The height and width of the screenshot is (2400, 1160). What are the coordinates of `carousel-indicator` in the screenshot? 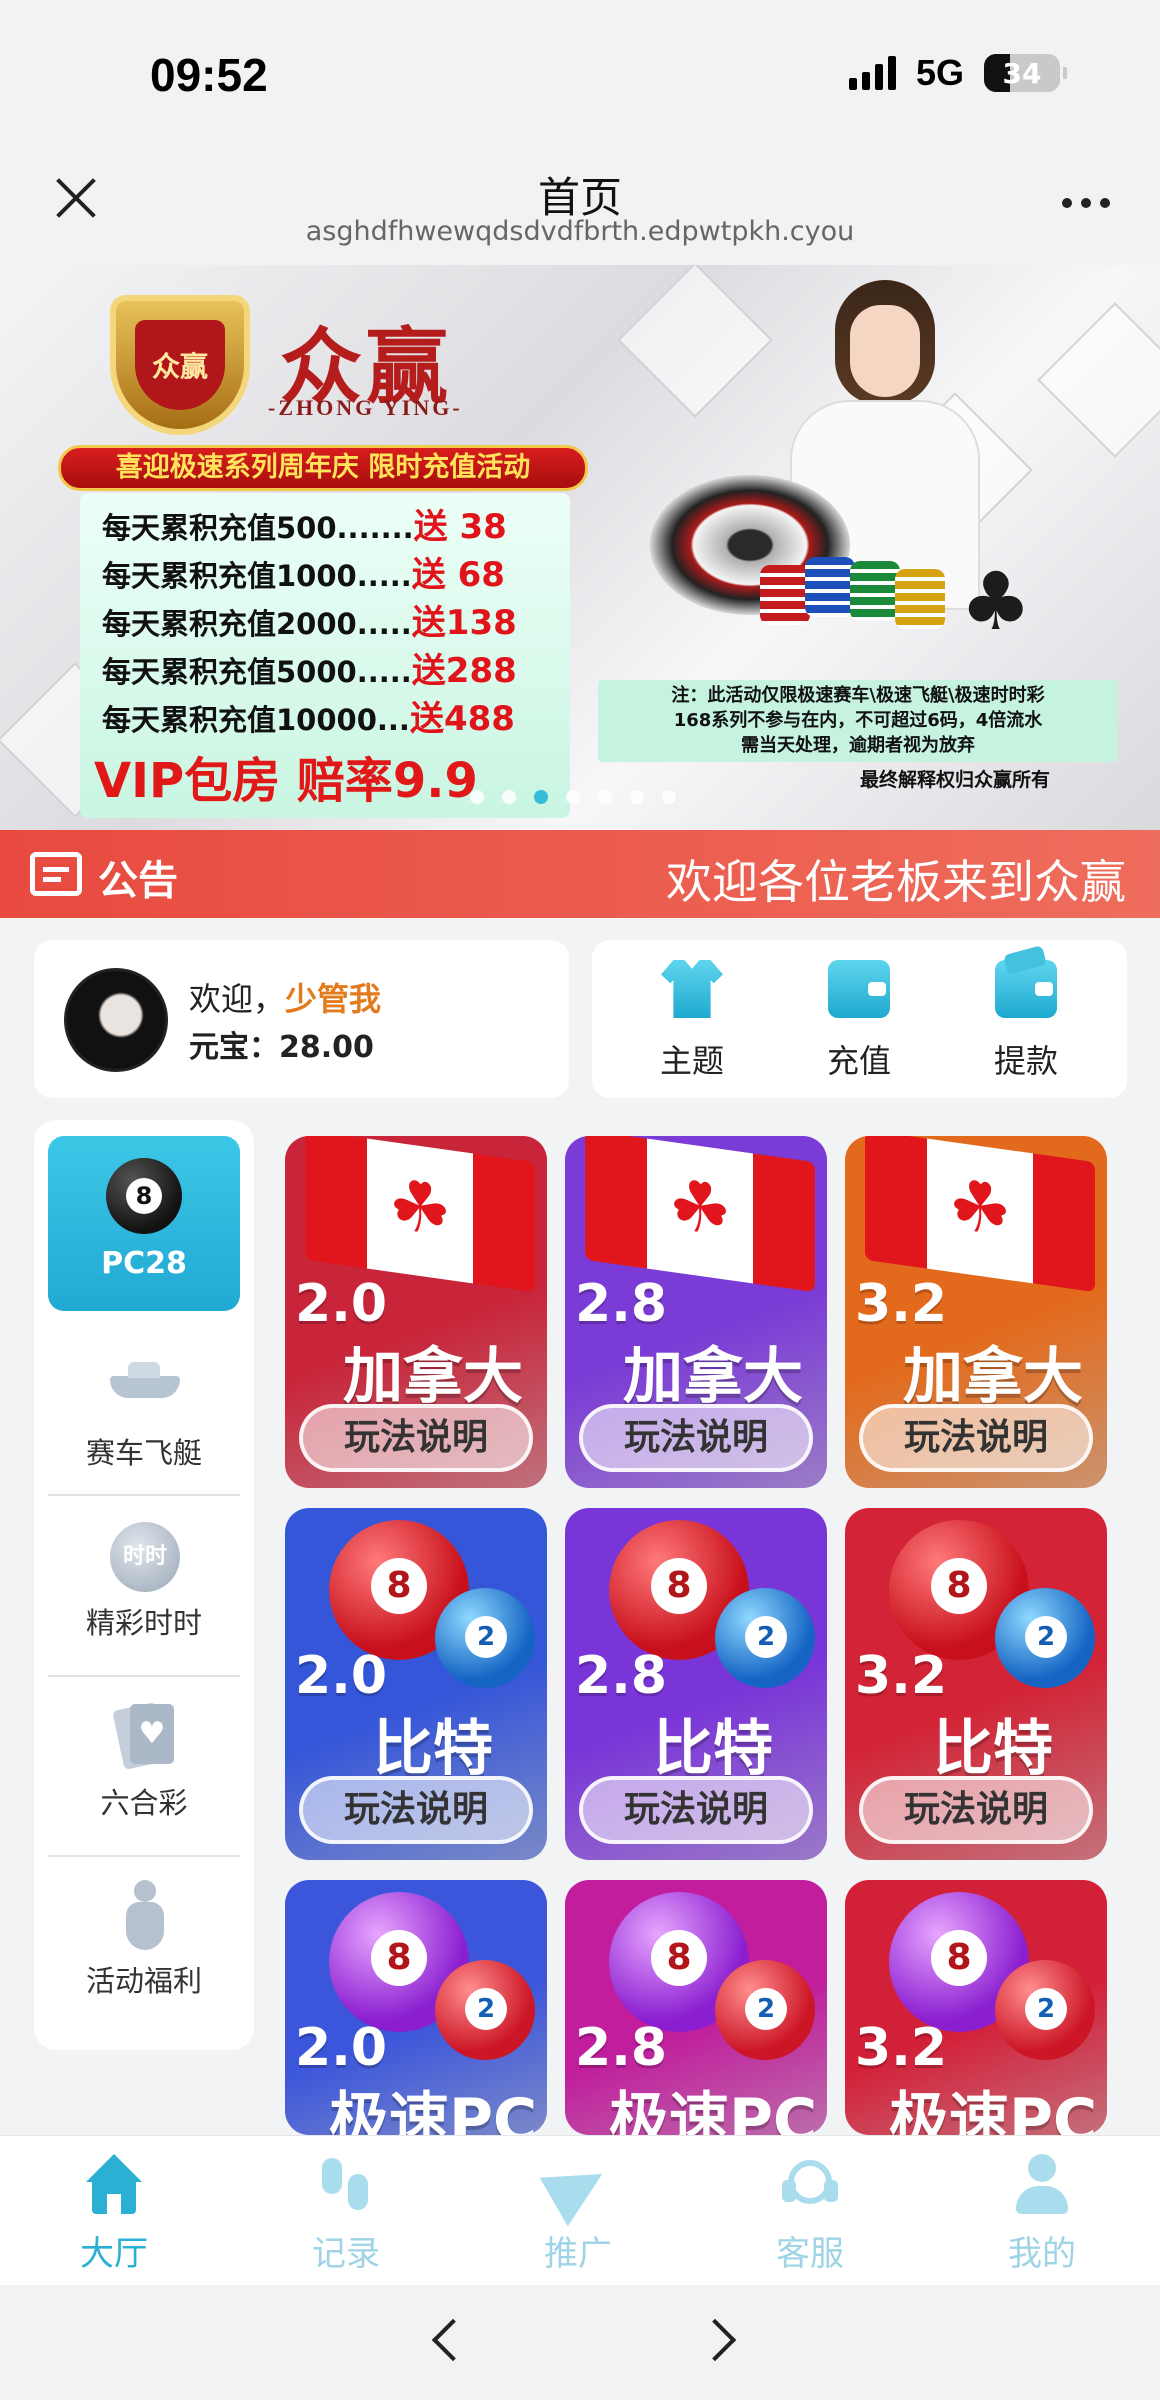 It's located at (573, 797).